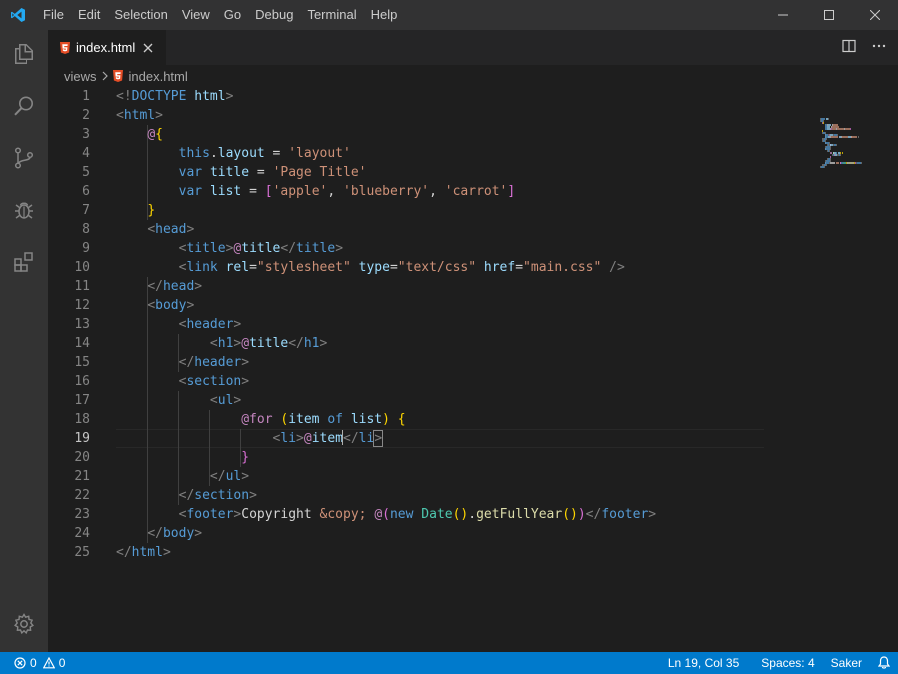 The width and height of the screenshot is (898, 674). Describe the element at coordinates (82, 305) in the screenshot. I see `line-number: 12` at that location.